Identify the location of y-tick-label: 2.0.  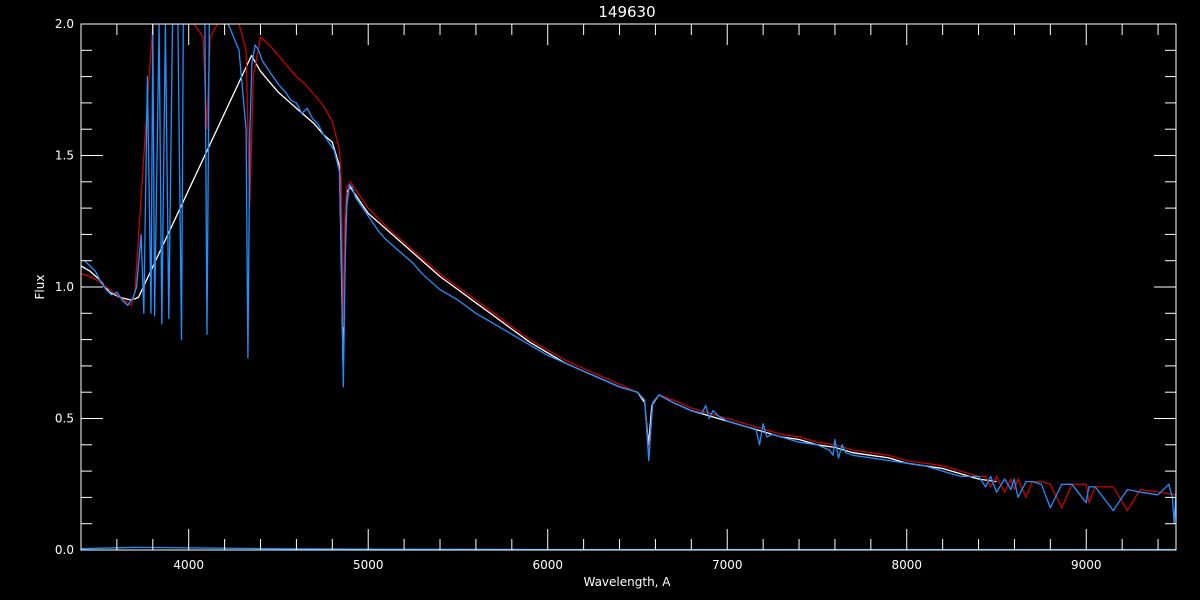
(64, 24).